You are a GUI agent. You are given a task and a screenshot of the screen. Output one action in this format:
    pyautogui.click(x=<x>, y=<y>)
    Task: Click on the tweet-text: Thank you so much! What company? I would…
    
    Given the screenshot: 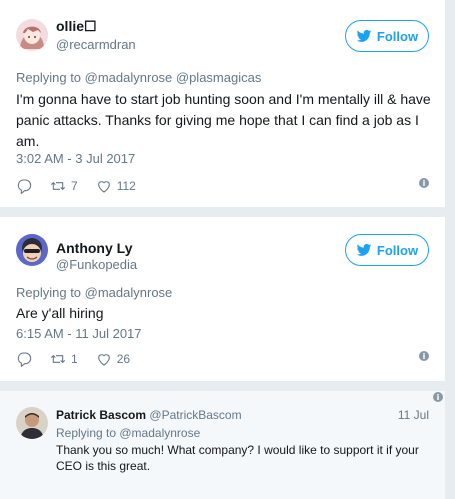 What is the action you would take?
    pyautogui.click(x=237, y=458)
    